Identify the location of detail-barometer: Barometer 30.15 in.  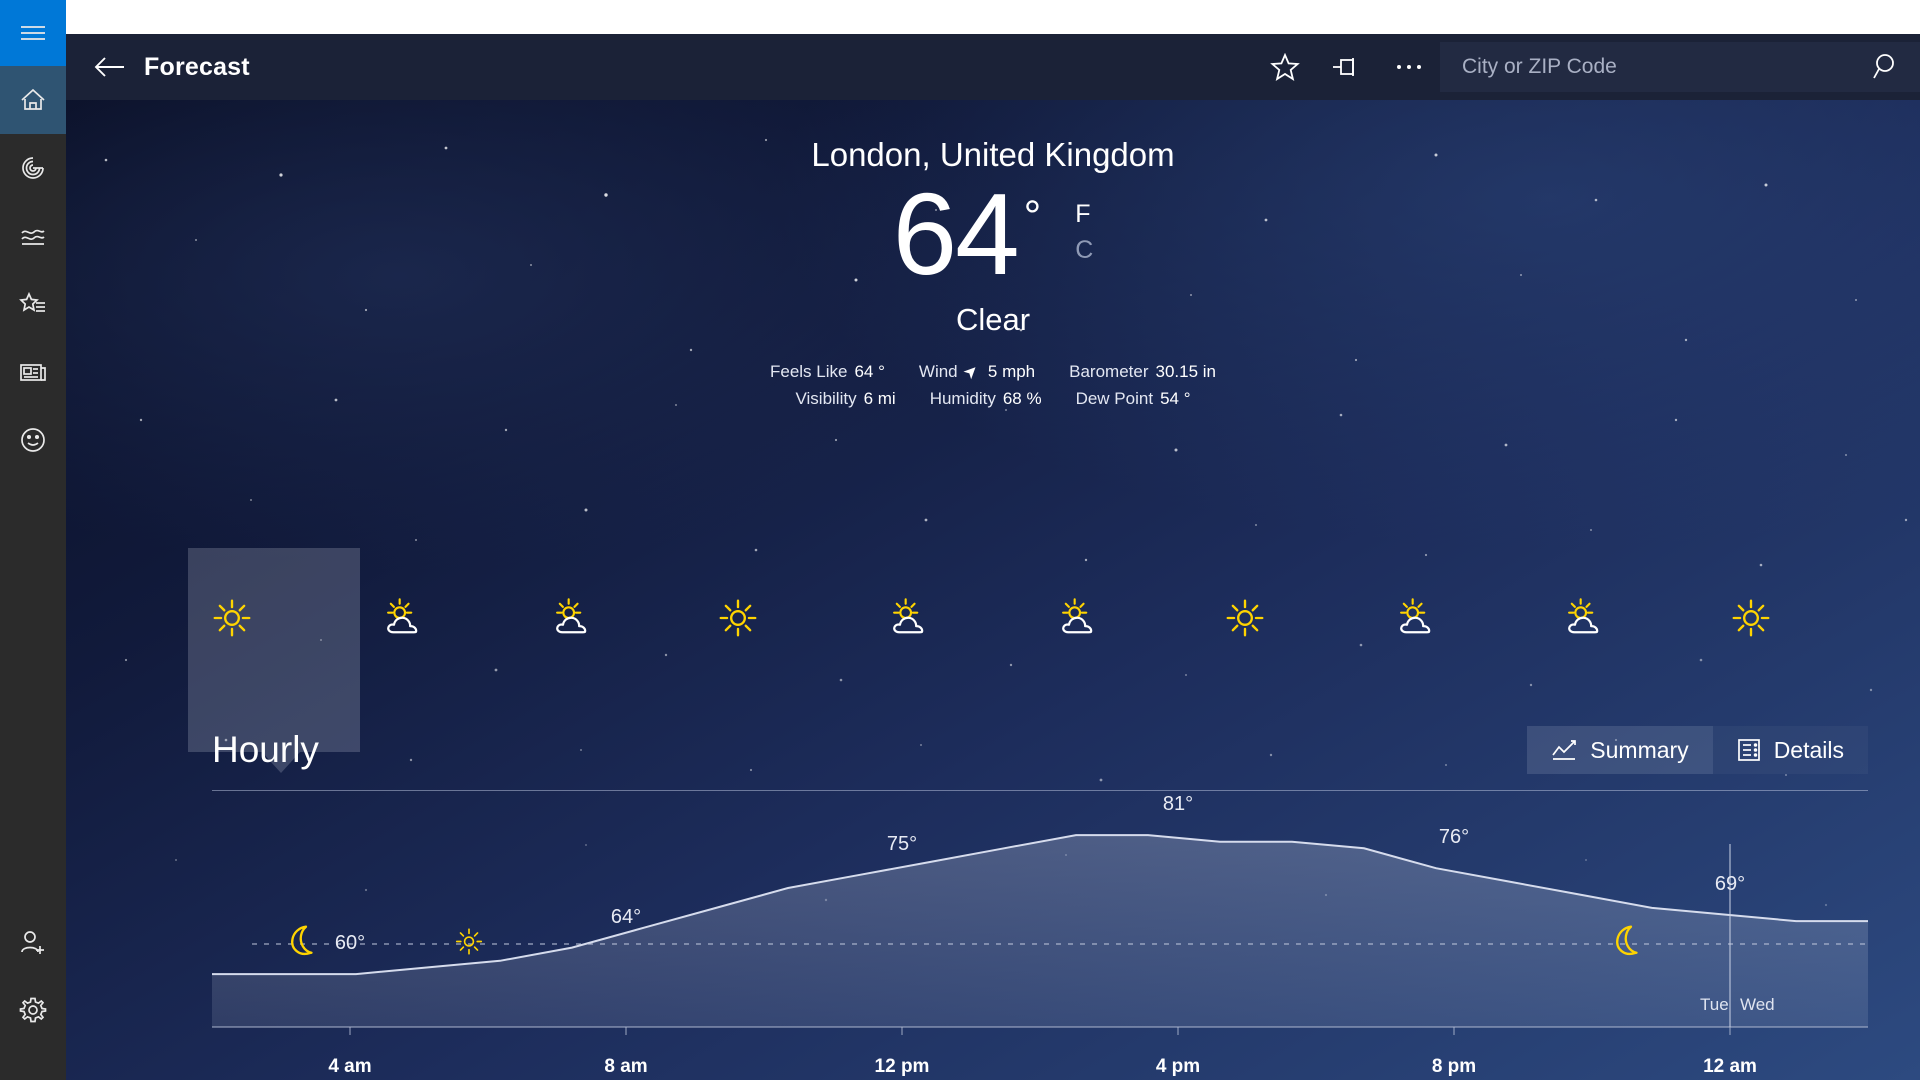
(1142, 372).